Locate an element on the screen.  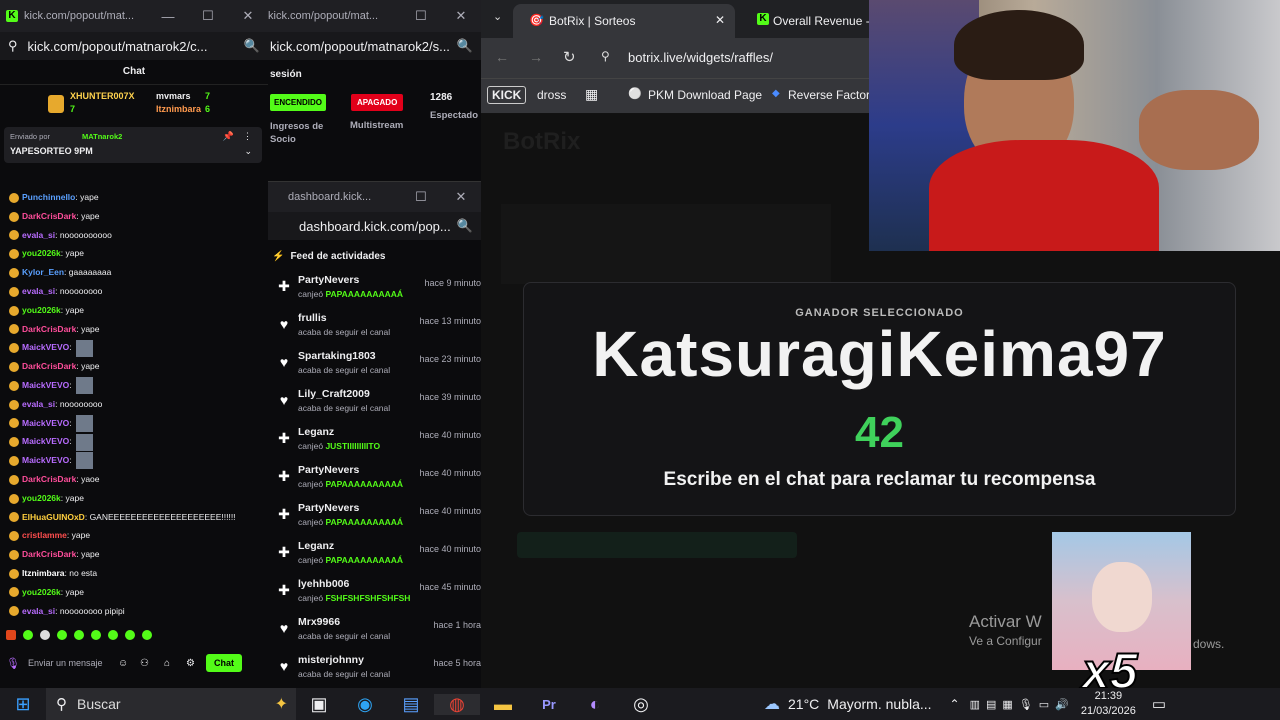
back-icon: ← is located at coordinates (502, 57).